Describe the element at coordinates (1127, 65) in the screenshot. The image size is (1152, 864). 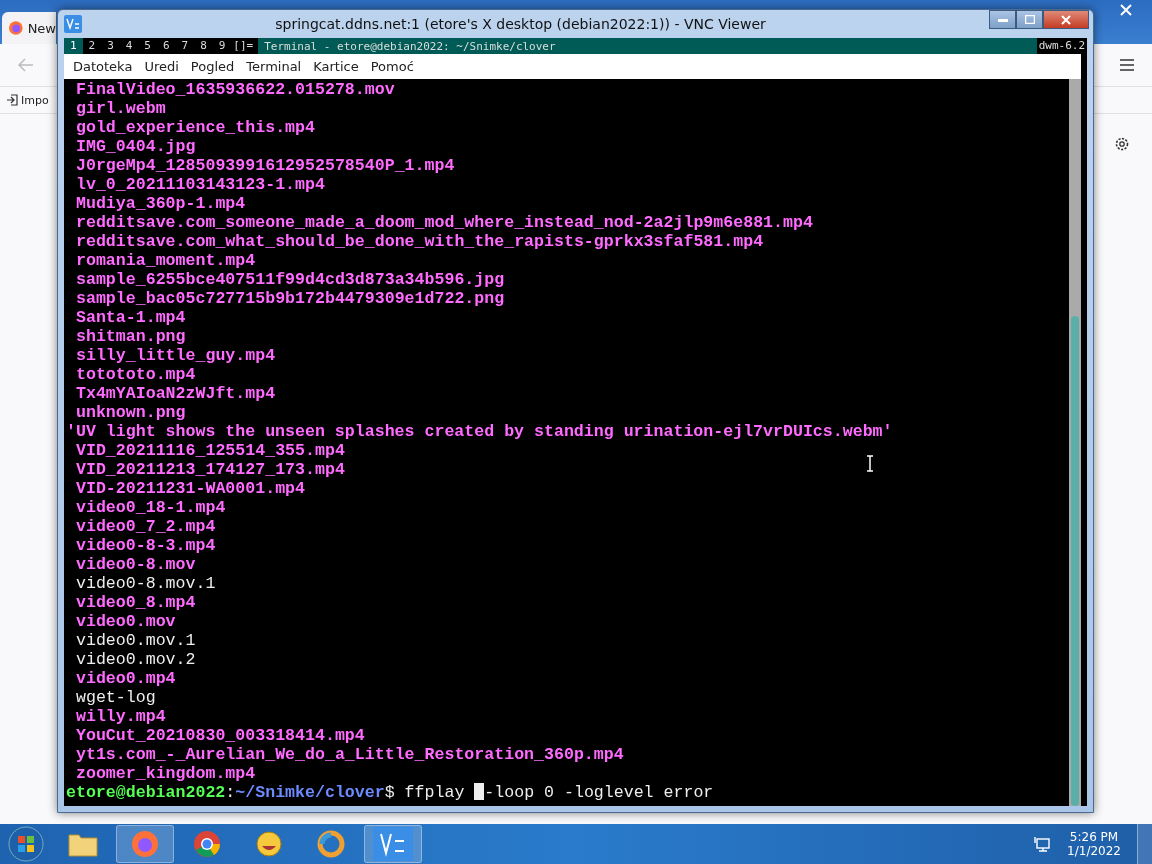
I see `menu-icon` at that location.